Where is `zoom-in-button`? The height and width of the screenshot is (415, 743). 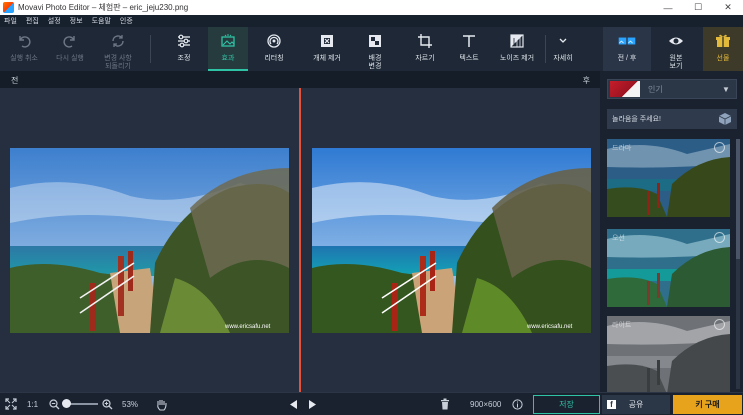 zoom-in-button is located at coordinates (107, 404).